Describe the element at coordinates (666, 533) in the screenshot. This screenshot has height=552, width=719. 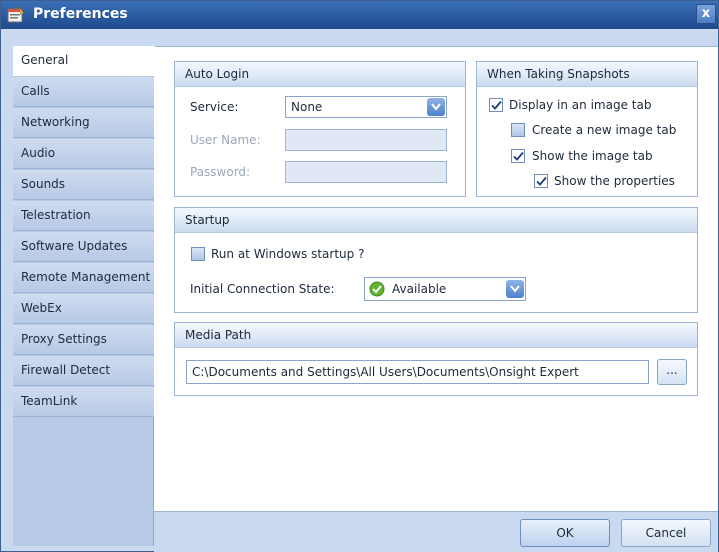
I see `cancel-button: Cancel` at that location.